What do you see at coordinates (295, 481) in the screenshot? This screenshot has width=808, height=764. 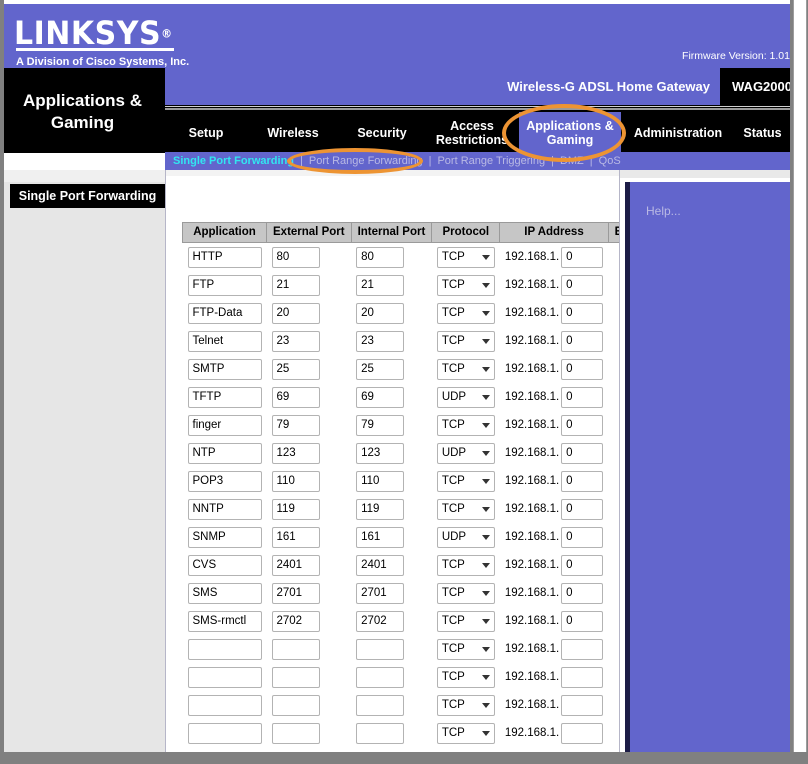 I see `external-port-input: 110` at bounding box center [295, 481].